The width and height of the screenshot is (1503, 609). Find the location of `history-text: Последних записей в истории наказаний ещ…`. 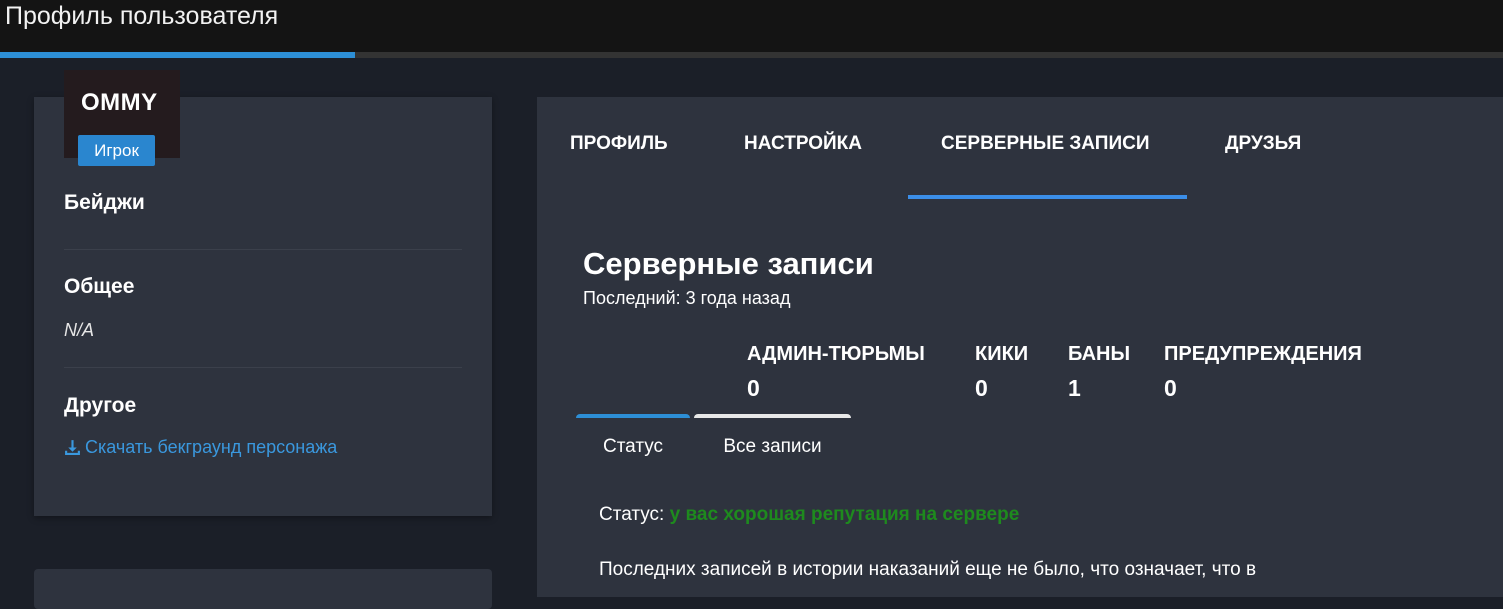

history-text: Последних записей в истории наказаний ещ… is located at coordinates (928, 569).